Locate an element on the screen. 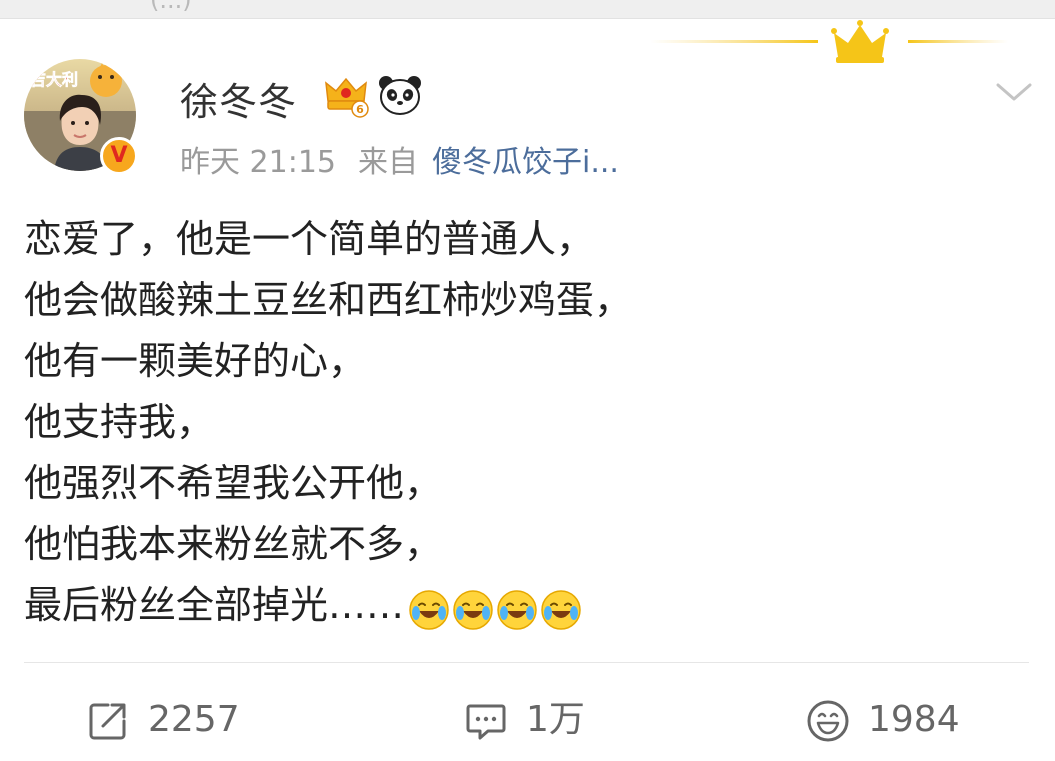  previous-card-text: (...) is located at coordinates (171, 7).